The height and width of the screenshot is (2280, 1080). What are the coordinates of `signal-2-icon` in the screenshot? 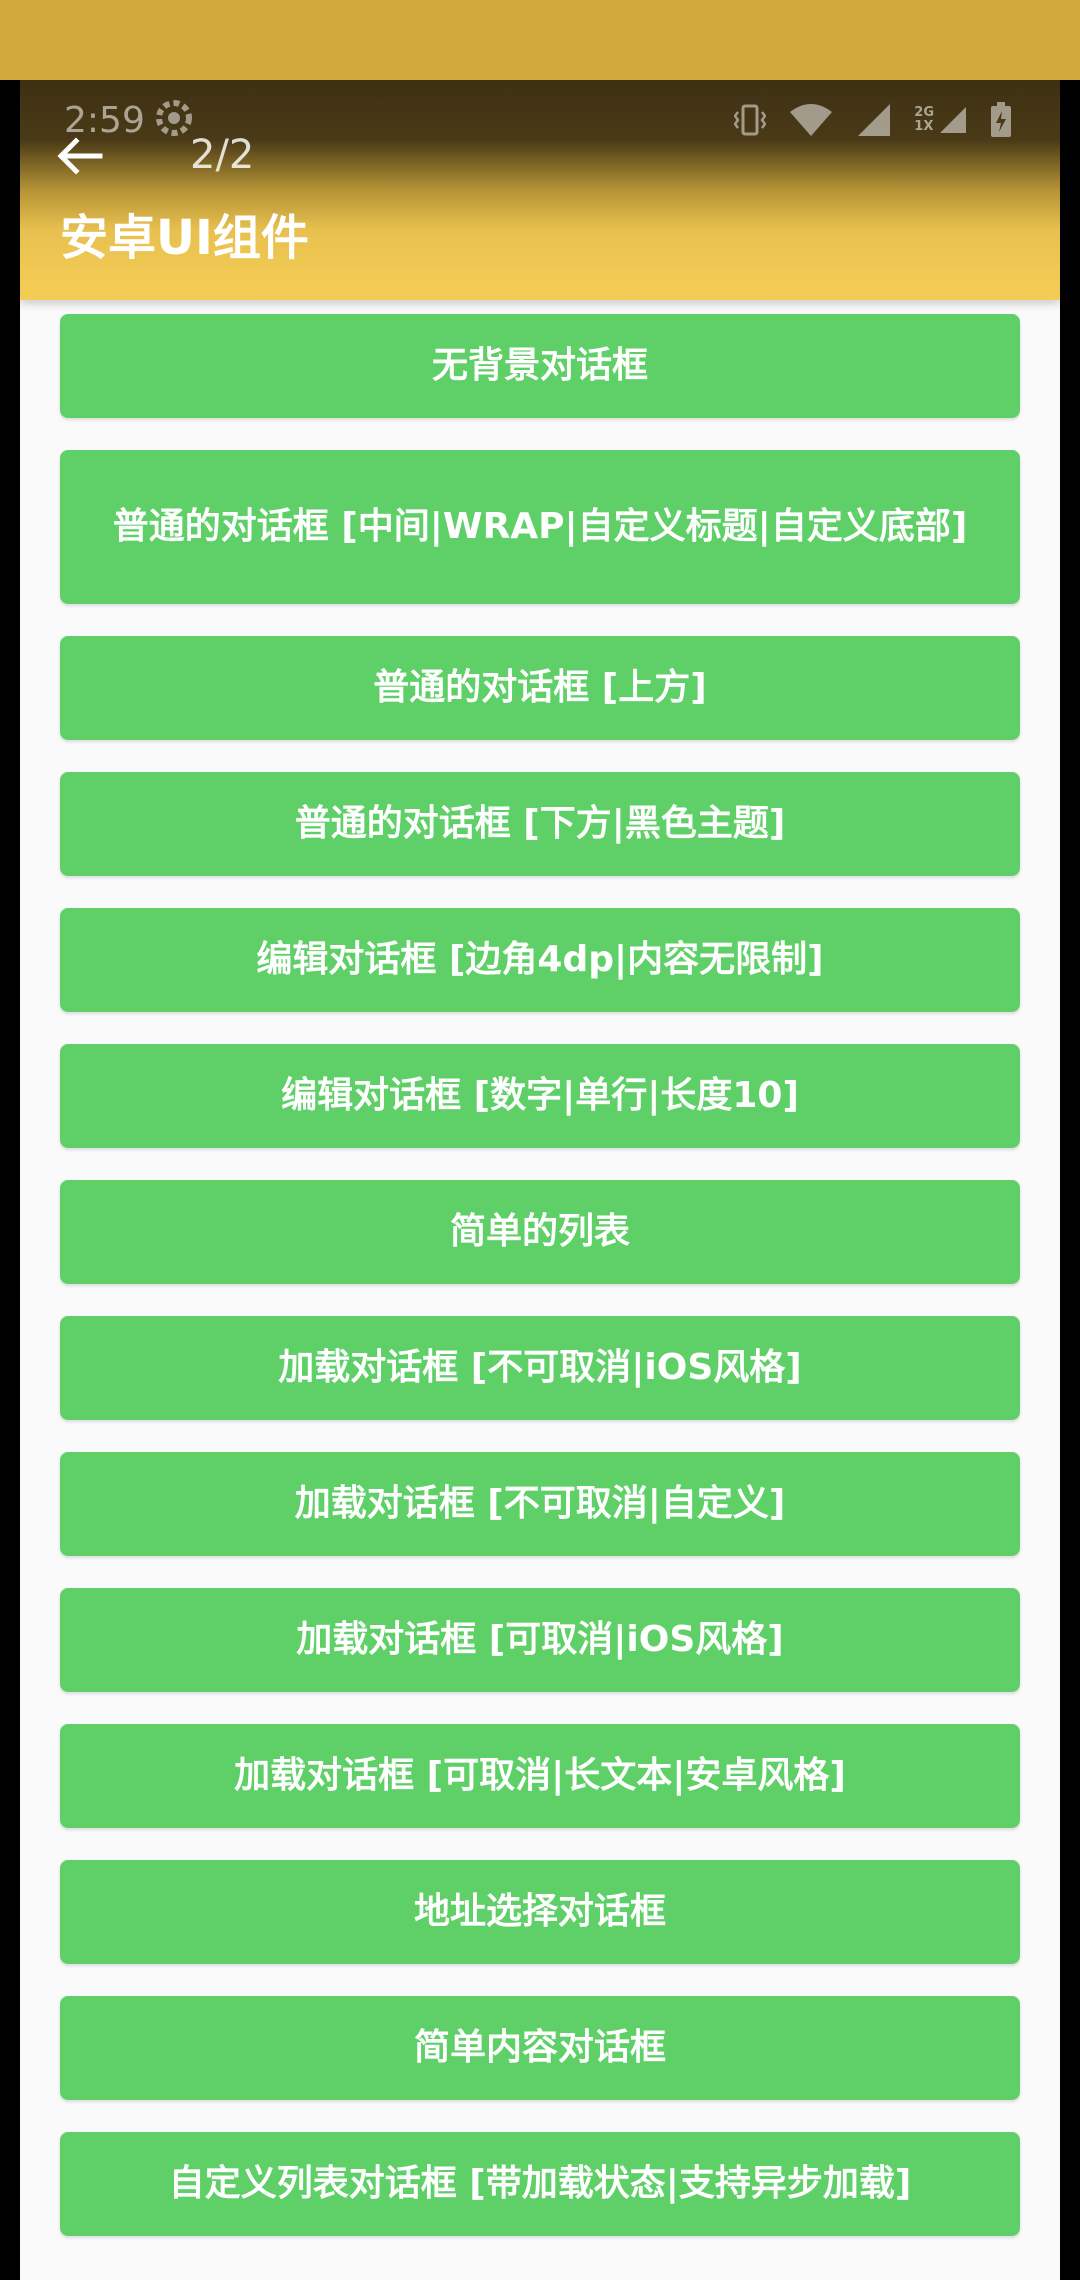 It's located at (953, 120).